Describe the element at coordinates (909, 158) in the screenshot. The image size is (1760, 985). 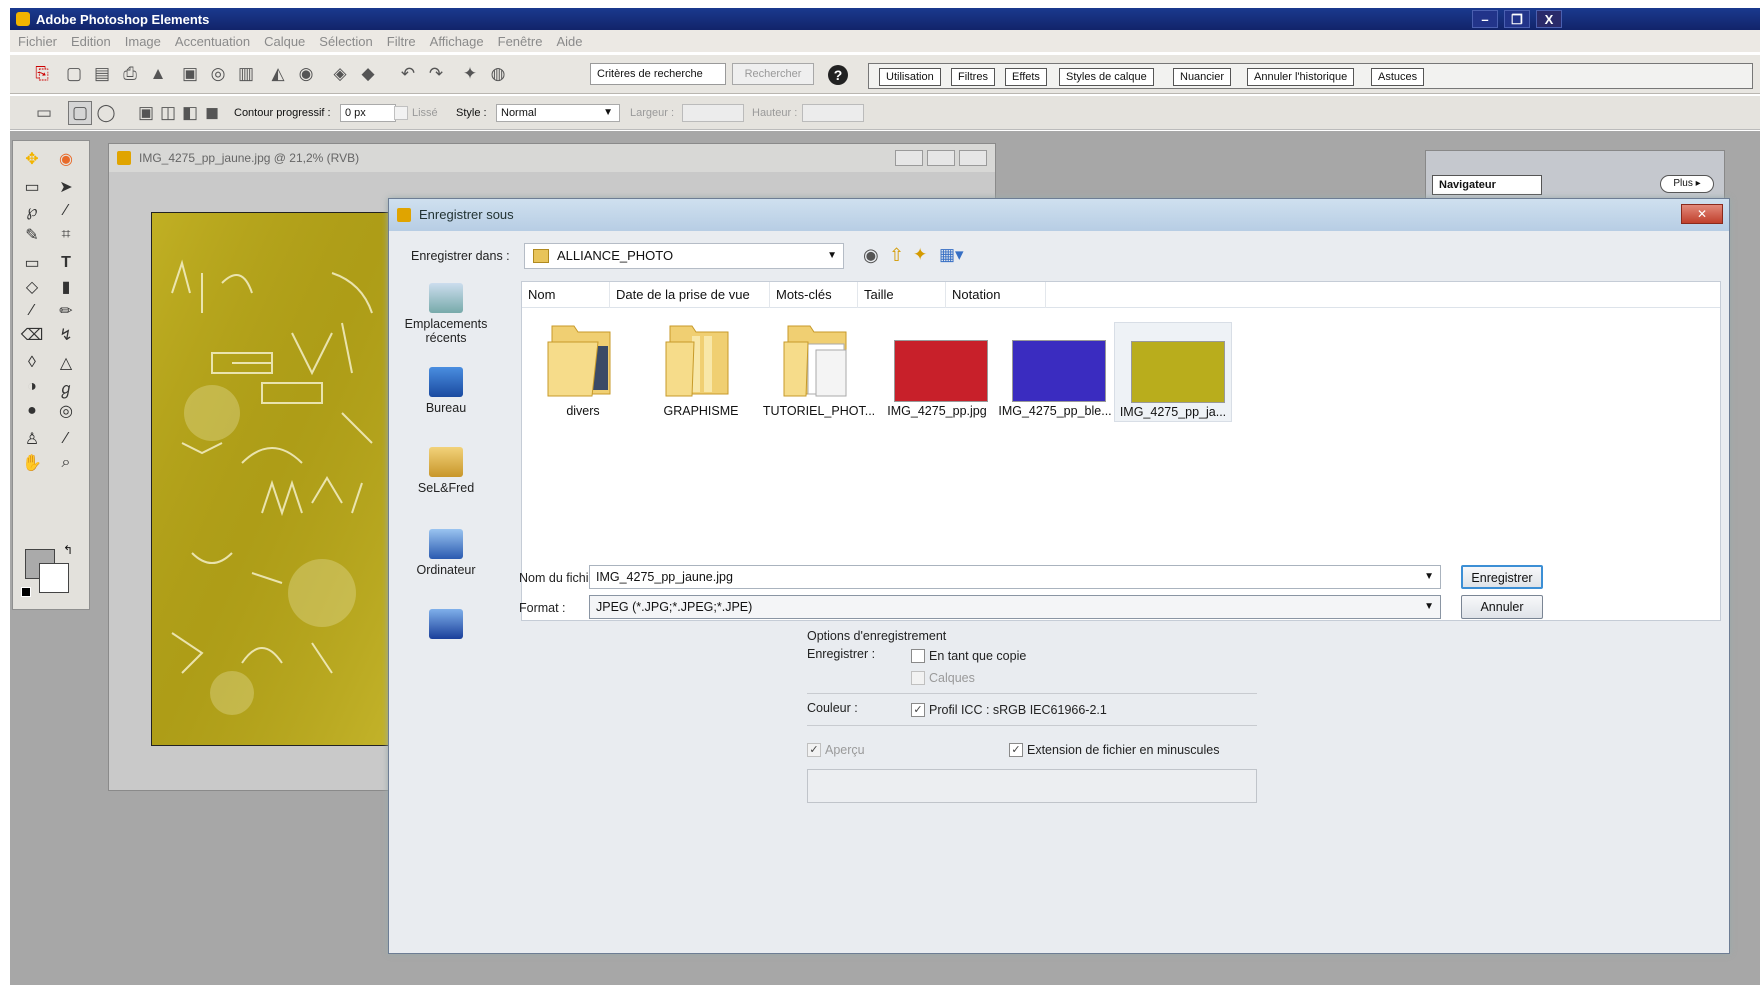
I see `doc-minimize-button` at that location.